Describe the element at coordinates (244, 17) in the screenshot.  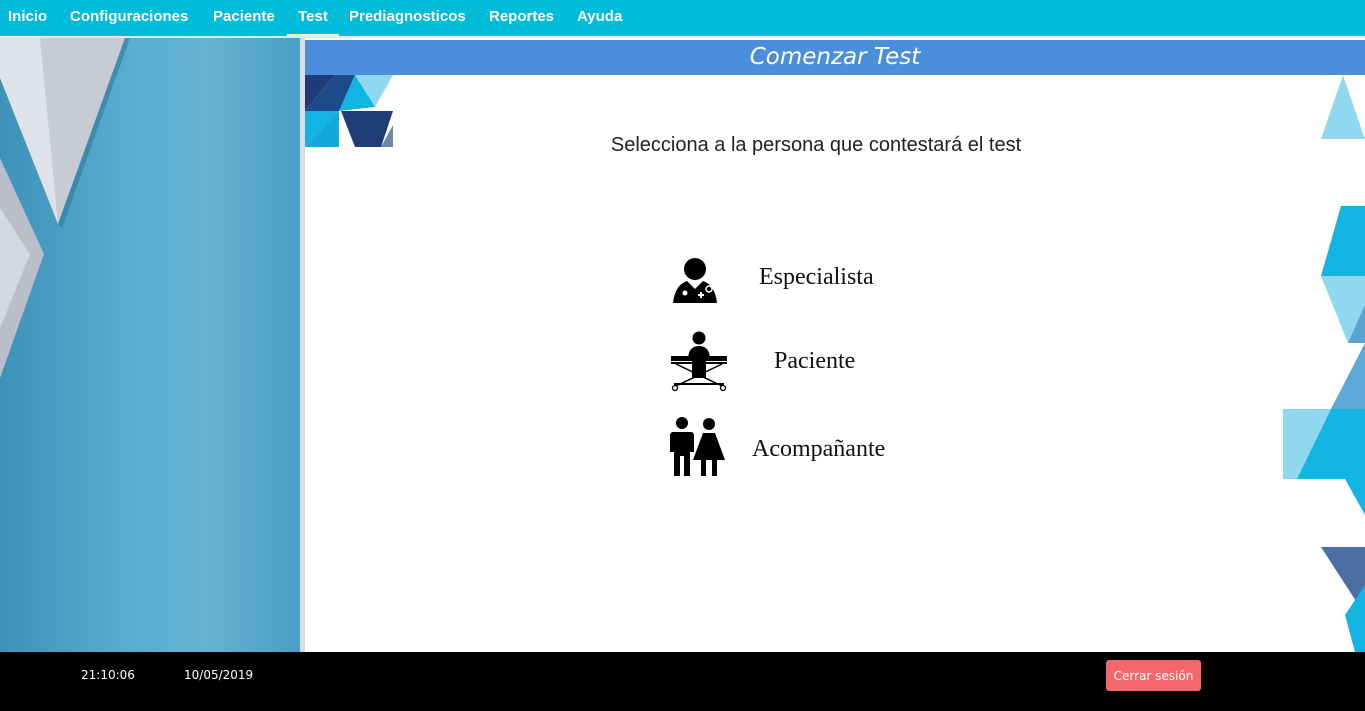
I see `nav-item-paciente: Paciente` at that location.